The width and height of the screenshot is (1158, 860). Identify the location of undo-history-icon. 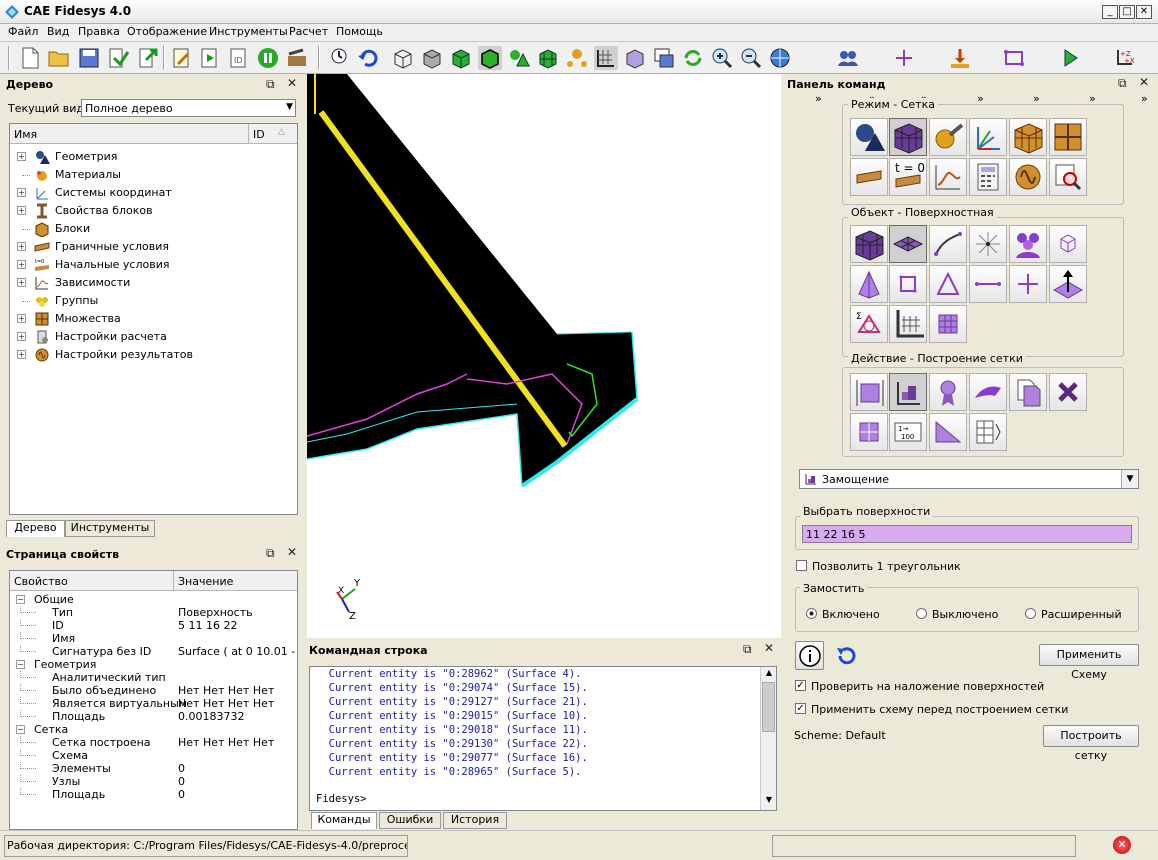
(339, 58).